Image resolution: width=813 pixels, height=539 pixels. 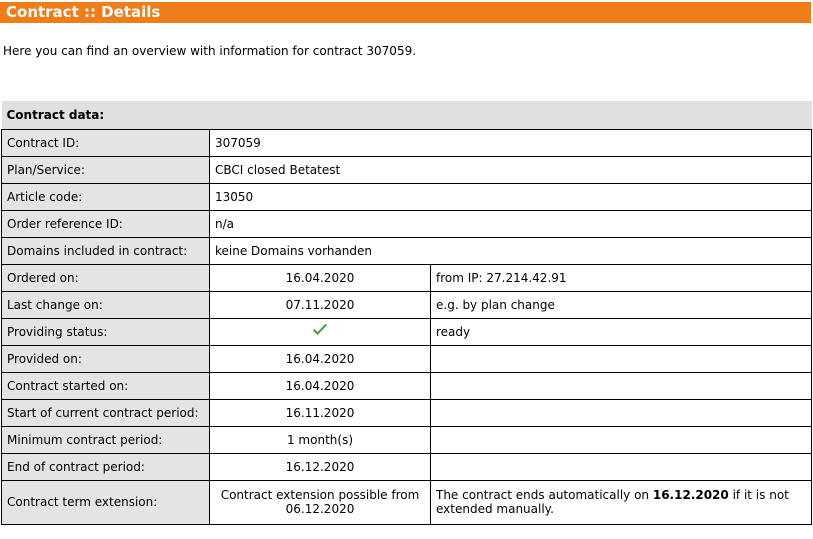 I want to click on table-row: End of contract period: 16.12.2020, so click(x=407, y=466).